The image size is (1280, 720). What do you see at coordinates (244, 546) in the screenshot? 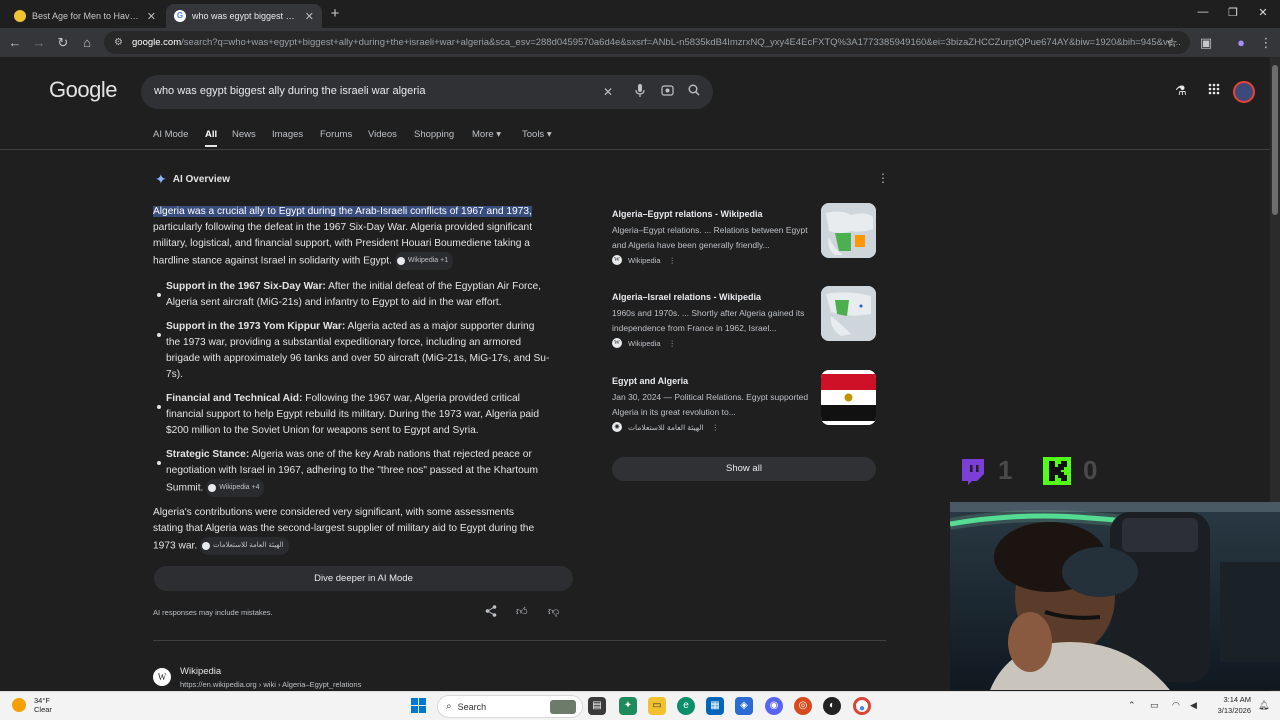
I see `citation-chip: الهيئة العامة للاستعلامات` at bounding box center [244, 546].